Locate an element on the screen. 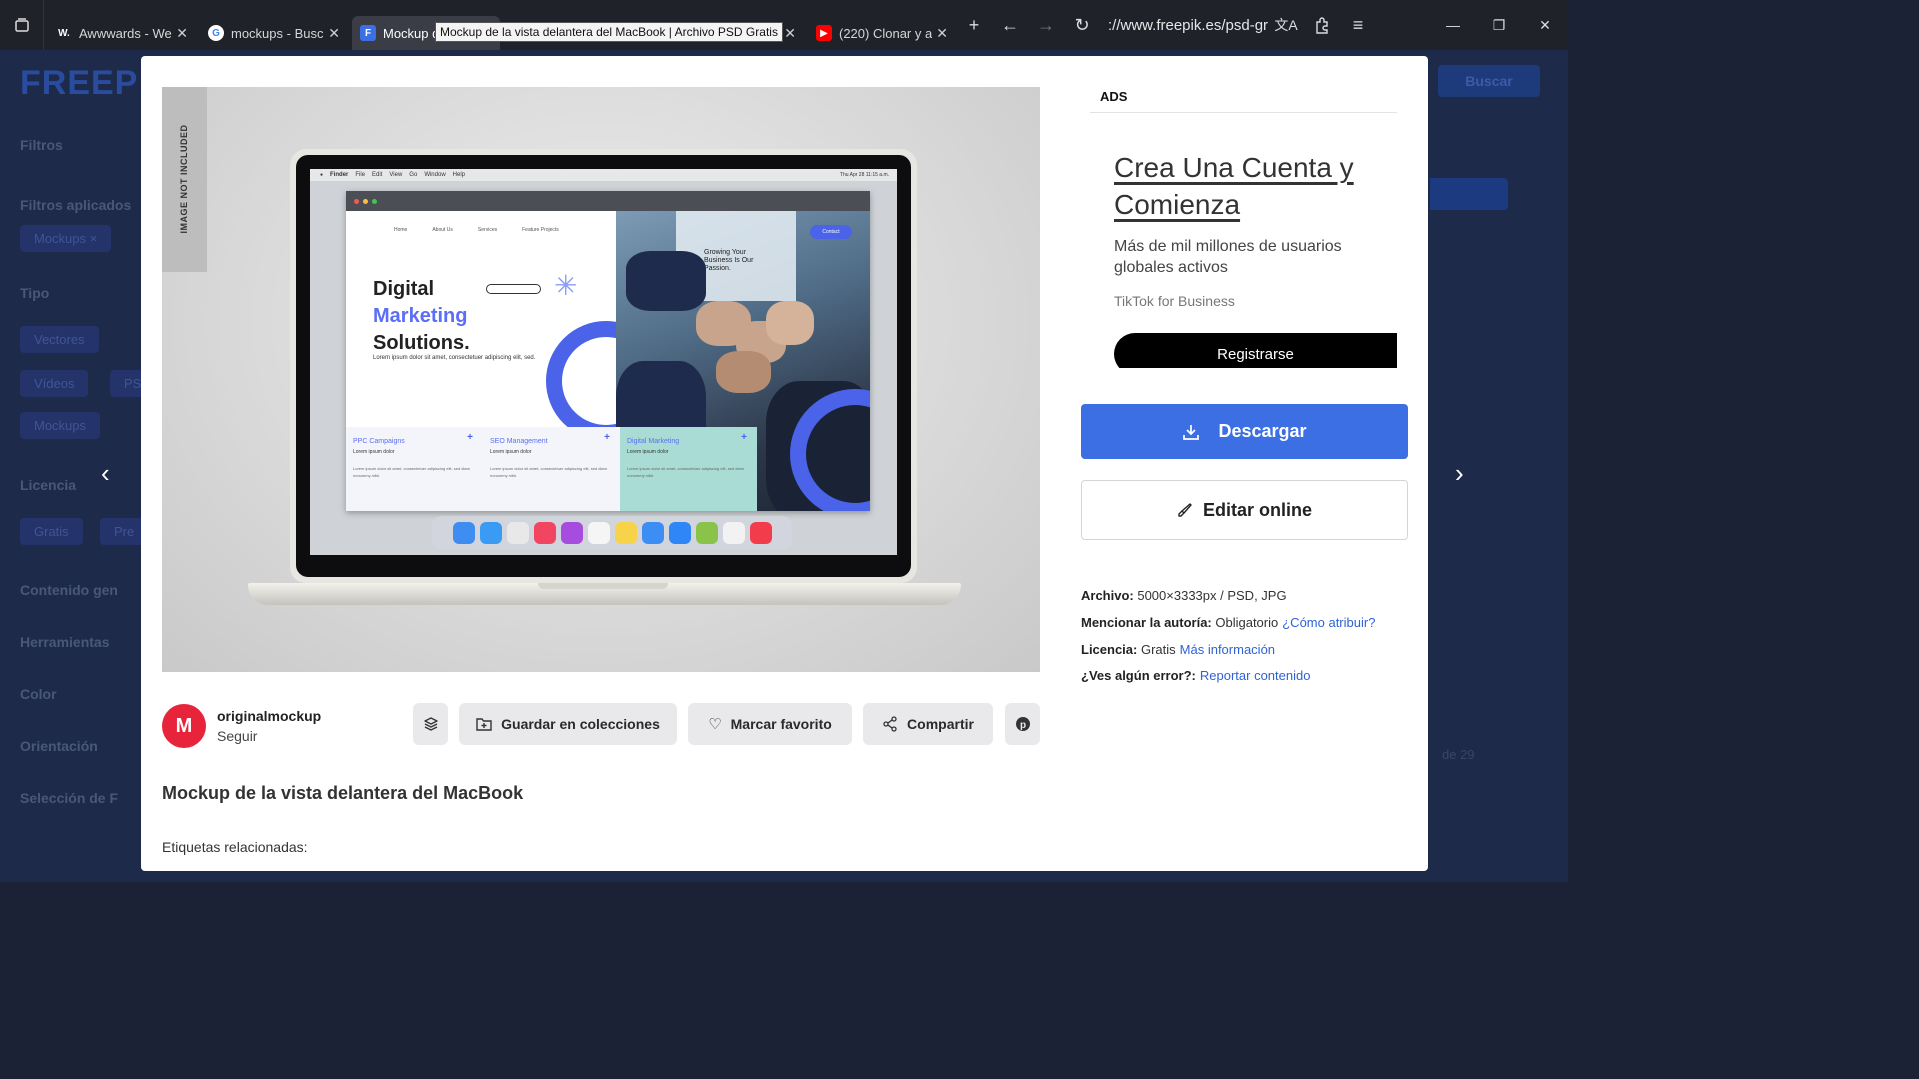 This screenshot has width=1919, height=1079. background-filter-chip: Vídeos is located at coordinates (54, 383).